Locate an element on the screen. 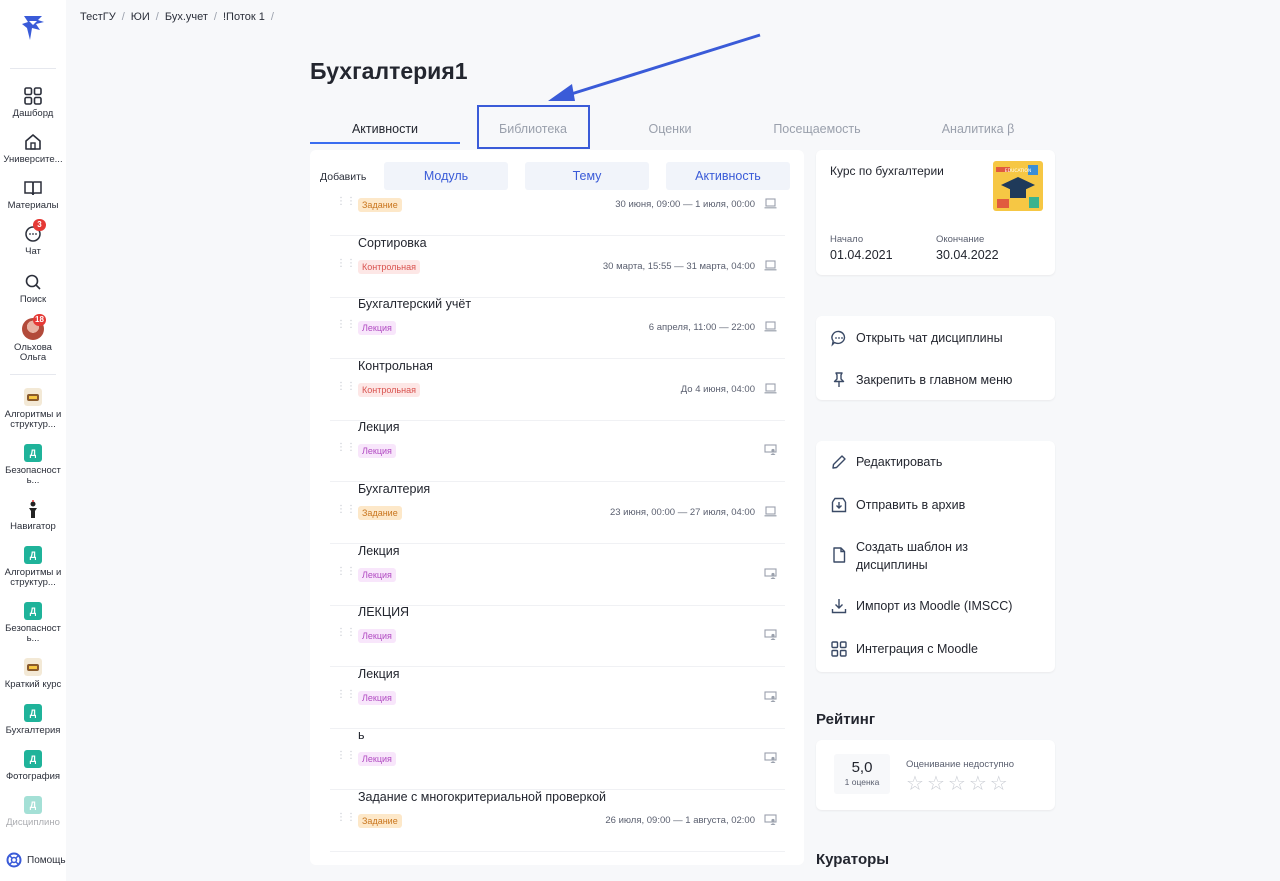  activity-title: Контрольная is located at coordinates (395, 366).